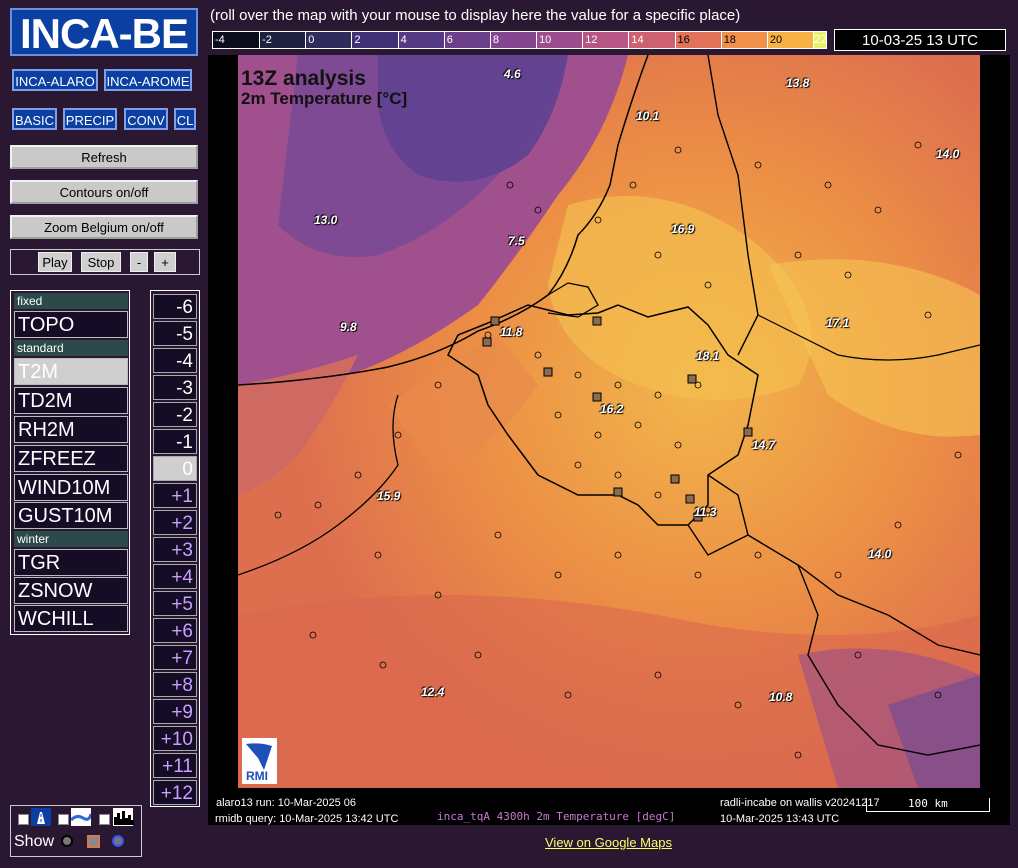  Describe the element at coordinates (175, 657) in the screenshot. I see `forecast-hour-item: +7` at that location.